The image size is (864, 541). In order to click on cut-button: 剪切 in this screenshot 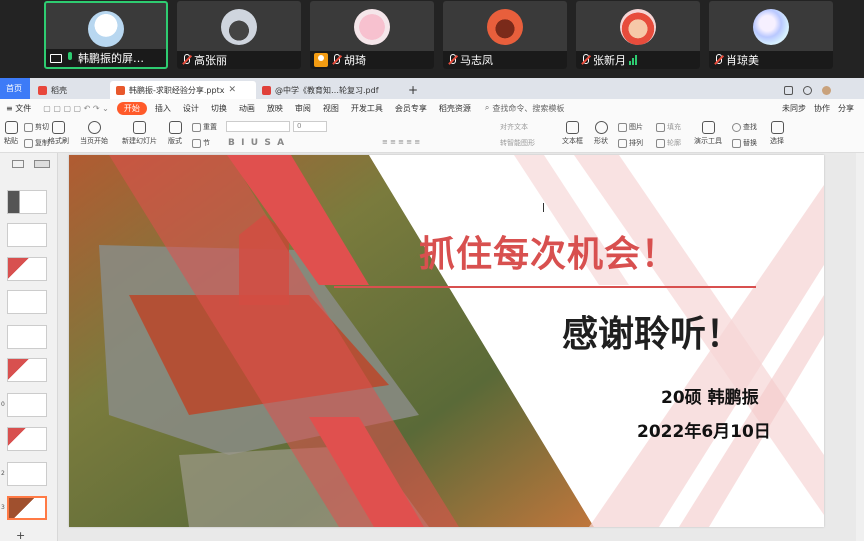, I will do `click(36, 127)`.